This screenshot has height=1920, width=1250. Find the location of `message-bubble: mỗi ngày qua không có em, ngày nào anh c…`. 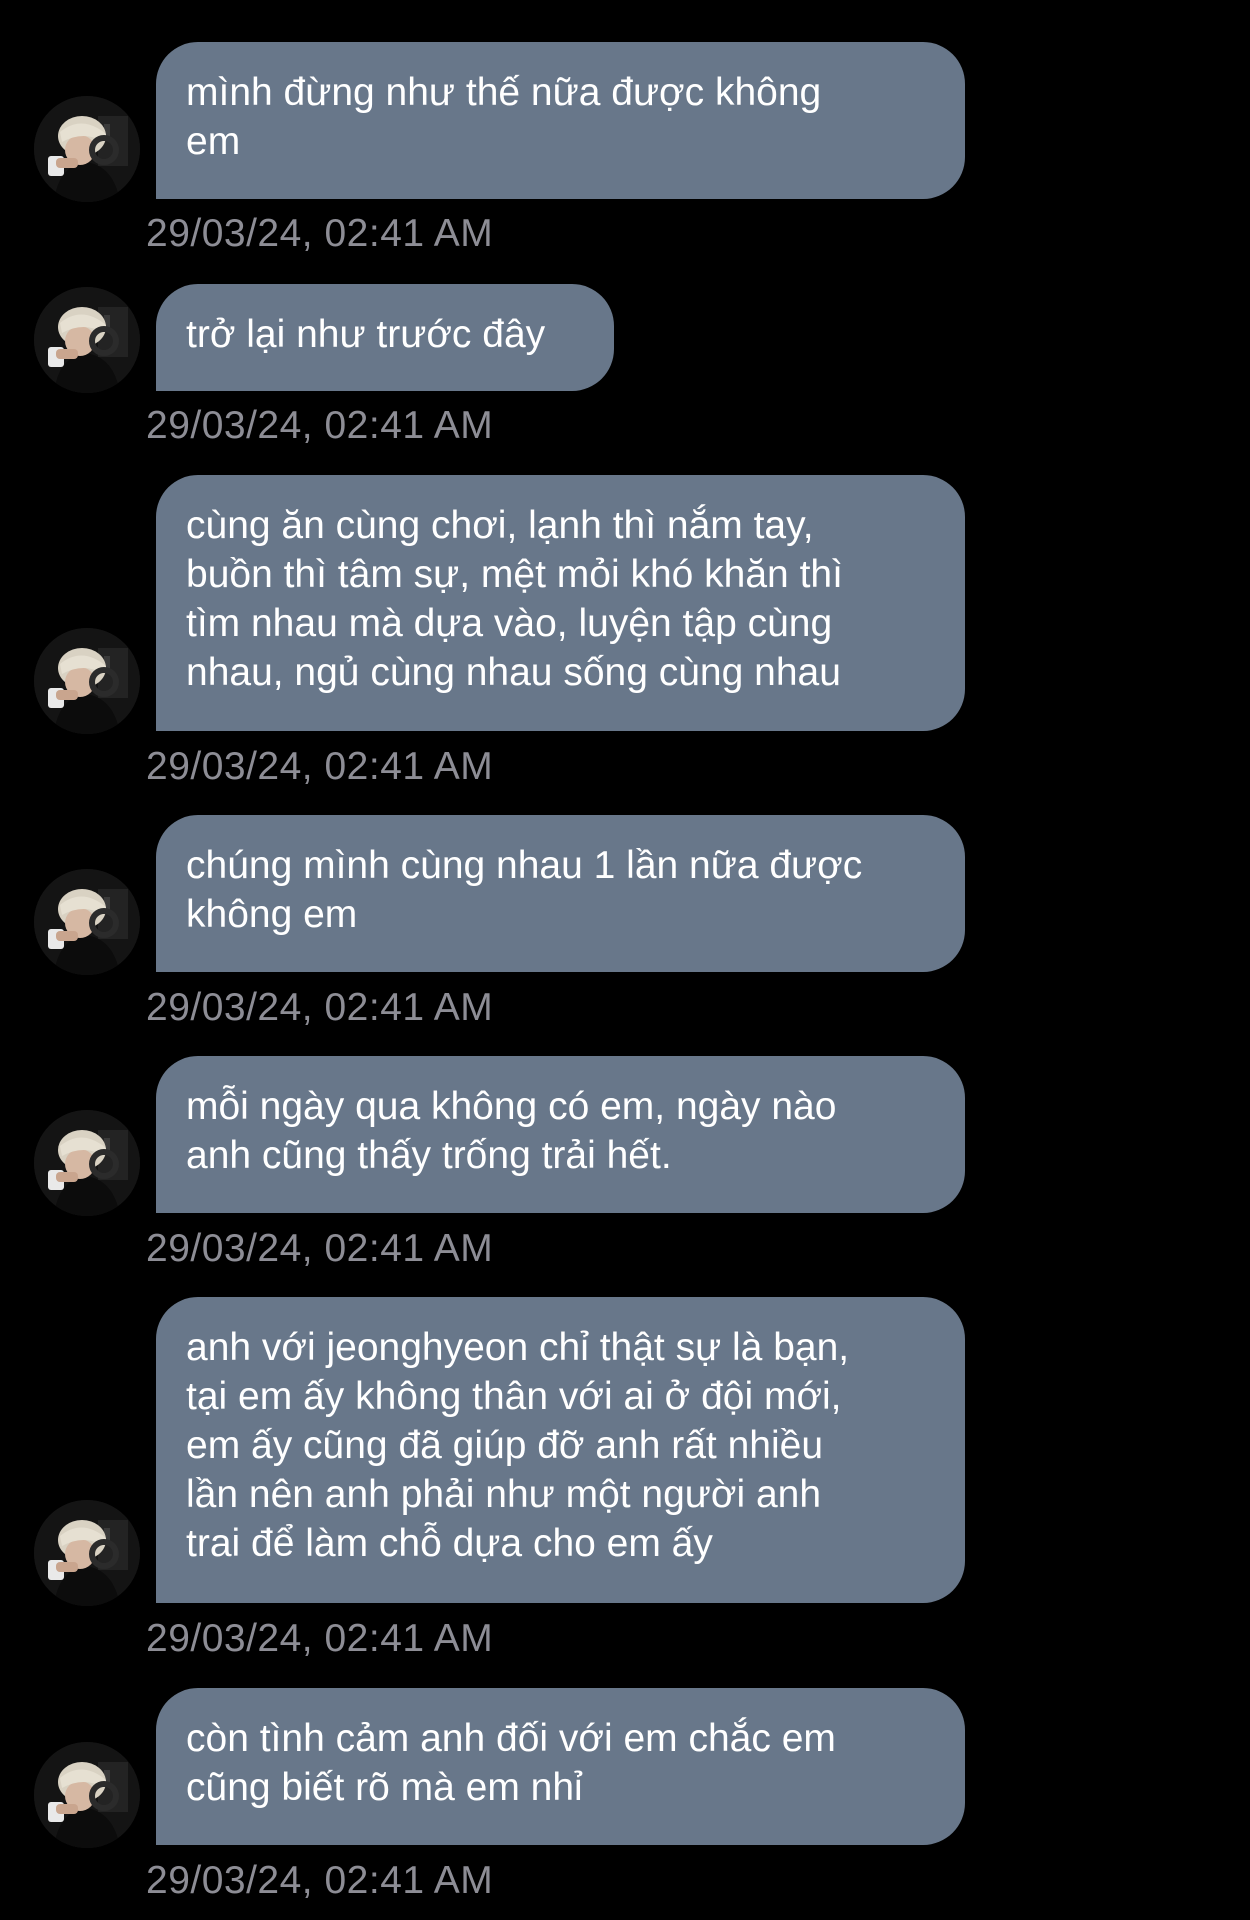

message-bubble: mỗi ngày qua không có em, ngày nào anh c… is located at coordinates (560, 1134).